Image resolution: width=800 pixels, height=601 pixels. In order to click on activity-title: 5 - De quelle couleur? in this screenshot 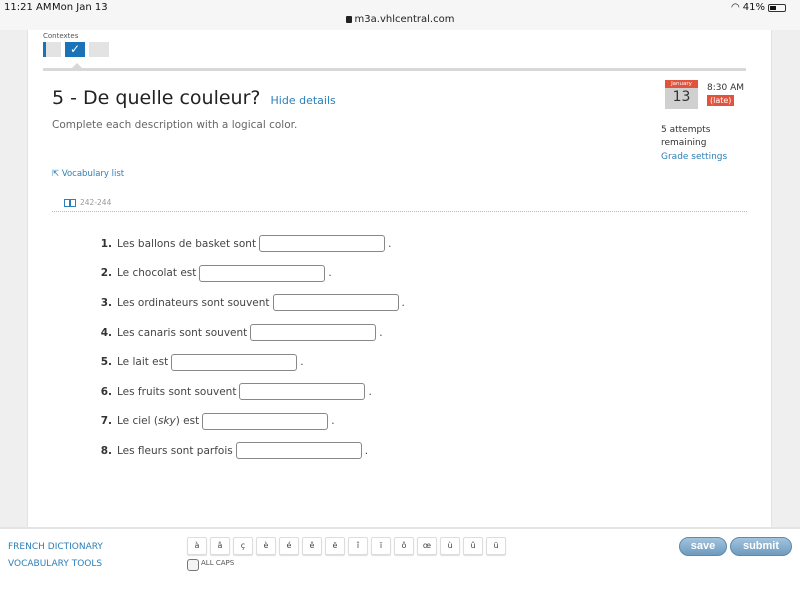, I will do `click(156, 98)`.